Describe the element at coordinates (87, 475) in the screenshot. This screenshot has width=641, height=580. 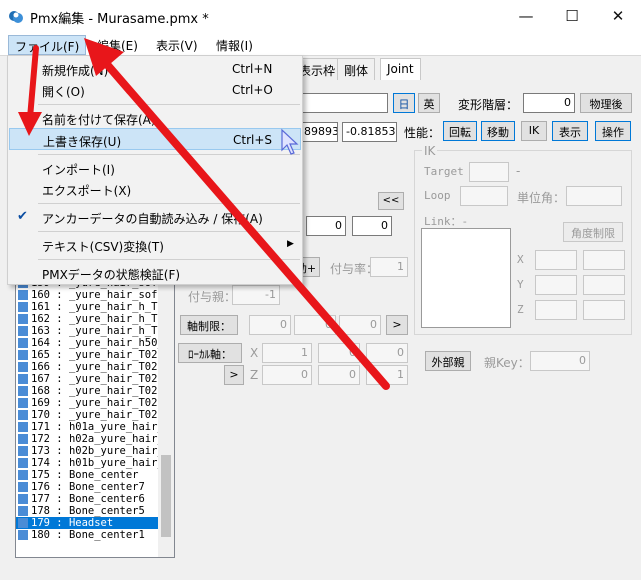
I see `bone-list-item: 175 : Bone_center` at that location.